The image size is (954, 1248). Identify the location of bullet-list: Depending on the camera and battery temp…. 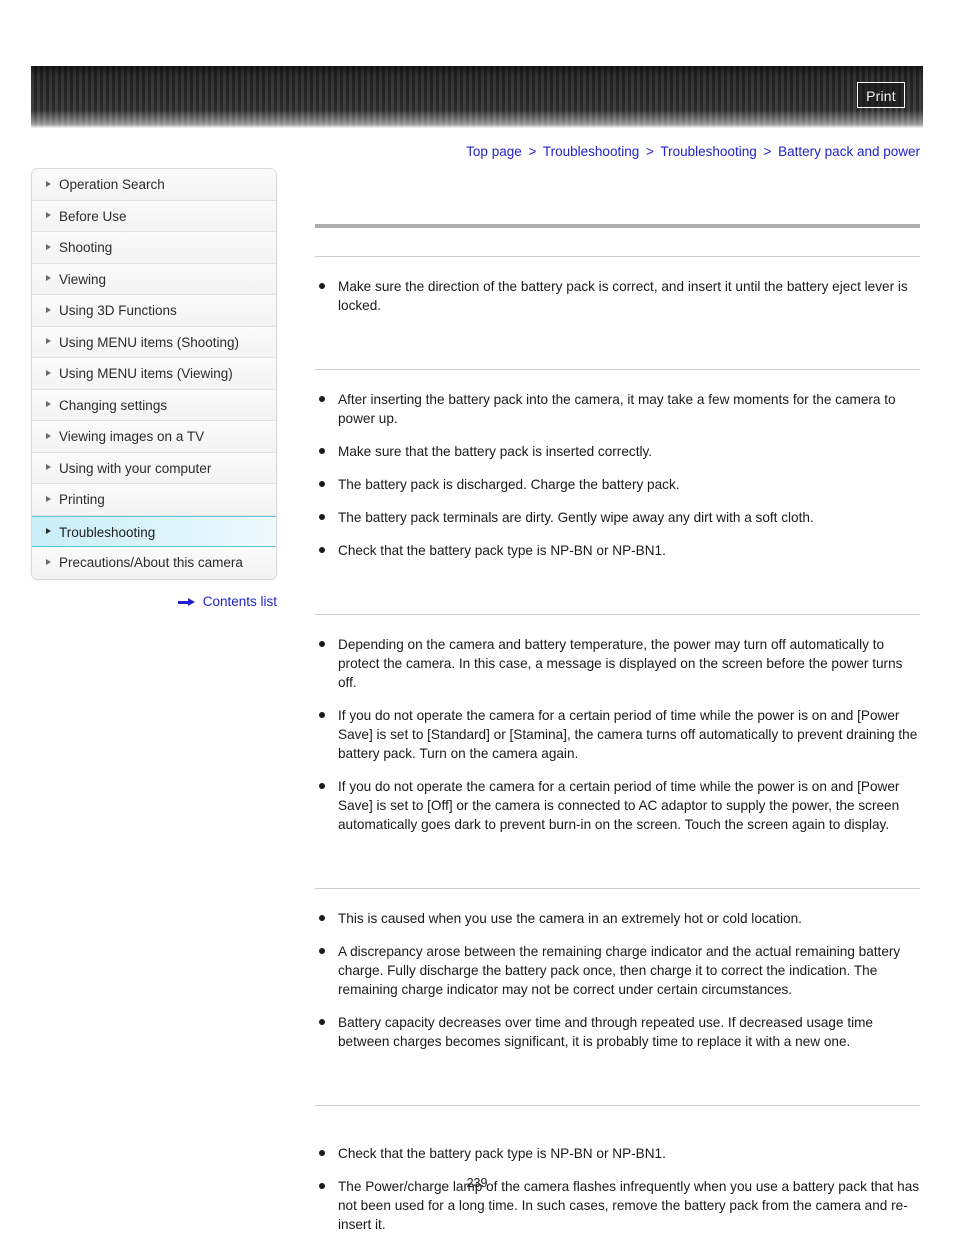
(617, 734).